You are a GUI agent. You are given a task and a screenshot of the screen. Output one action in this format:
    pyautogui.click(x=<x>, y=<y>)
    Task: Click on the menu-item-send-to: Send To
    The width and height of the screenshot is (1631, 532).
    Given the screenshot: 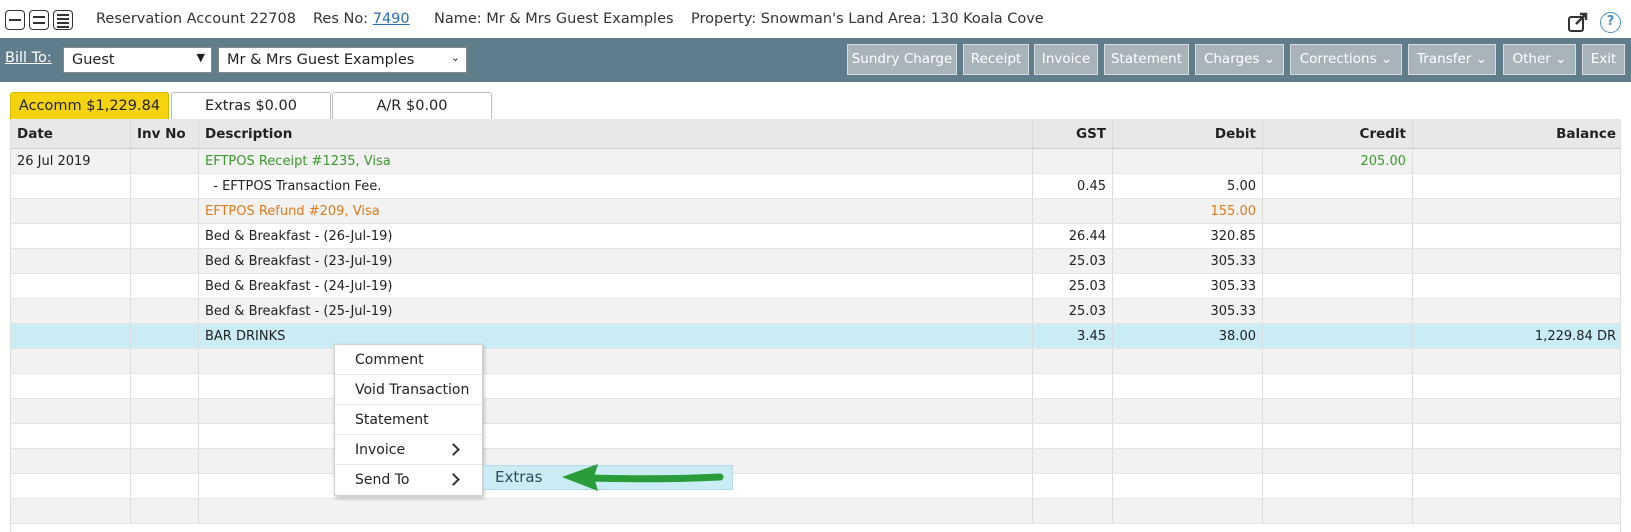 What is the action you would take?
    pyautogui.click(x=408, y=480)
    